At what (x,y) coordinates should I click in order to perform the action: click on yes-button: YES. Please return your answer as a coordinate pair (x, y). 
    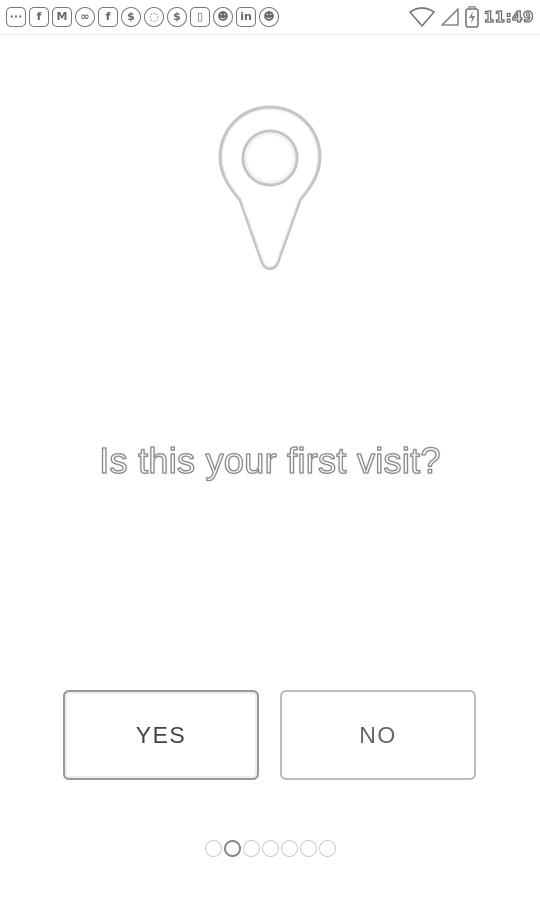
    Looking at the image, I should click on (161, 735).